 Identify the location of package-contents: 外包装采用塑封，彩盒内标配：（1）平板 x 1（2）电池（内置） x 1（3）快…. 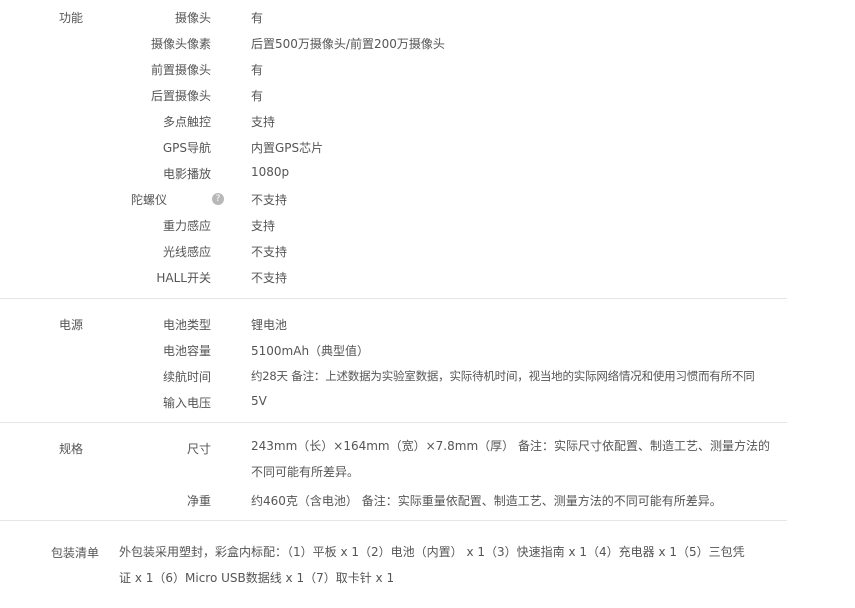
(432, 565).